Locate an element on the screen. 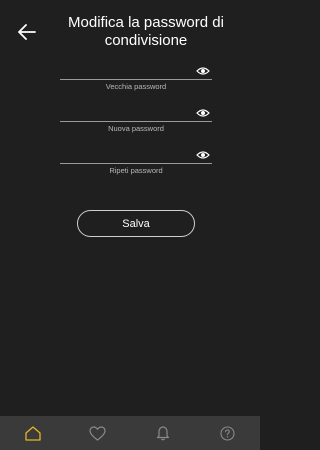  repeat-password-field: Ripeti password is located at coordinates (136, 164).